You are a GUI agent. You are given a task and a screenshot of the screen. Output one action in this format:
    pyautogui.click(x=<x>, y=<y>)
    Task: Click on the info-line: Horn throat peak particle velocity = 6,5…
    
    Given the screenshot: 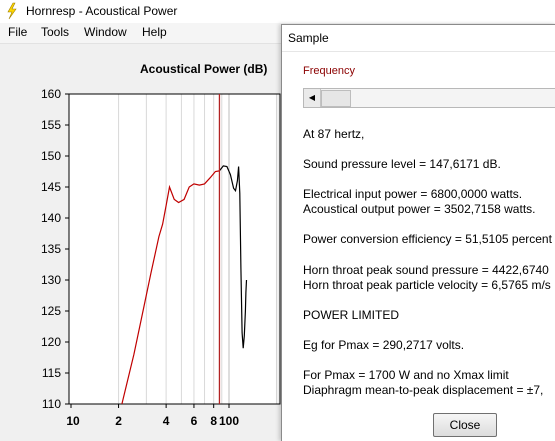 What is the action you would take?
    pyautogui.click(x=427, y=285)
    